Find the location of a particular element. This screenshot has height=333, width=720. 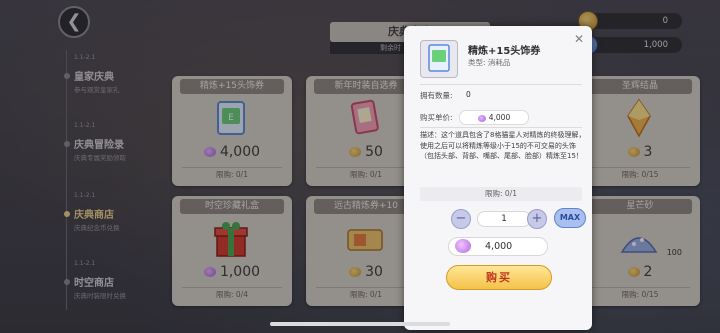

owned-value: 0 is located at coordinates (468, 94).